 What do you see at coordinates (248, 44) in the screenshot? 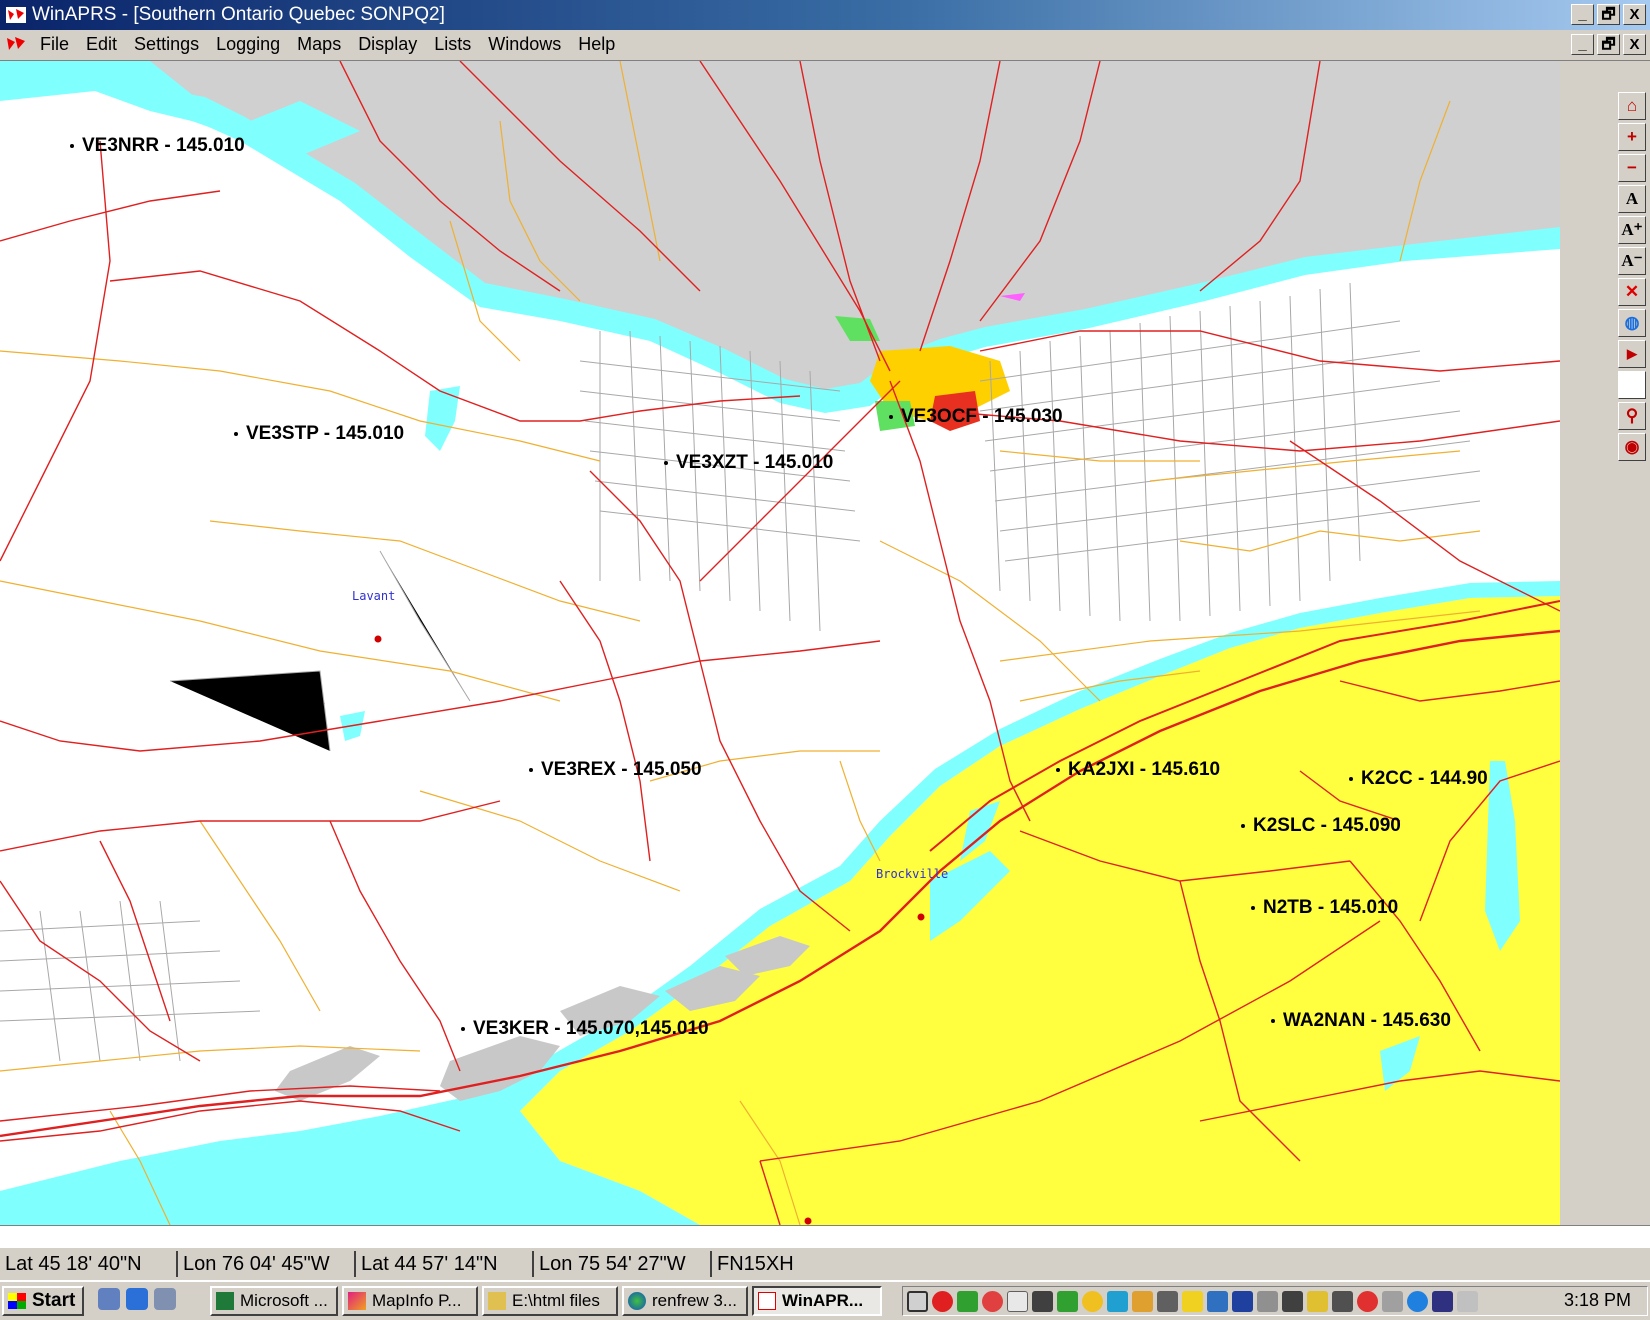
I see `menu-logging: Logging` at bounding box center [248, 44].